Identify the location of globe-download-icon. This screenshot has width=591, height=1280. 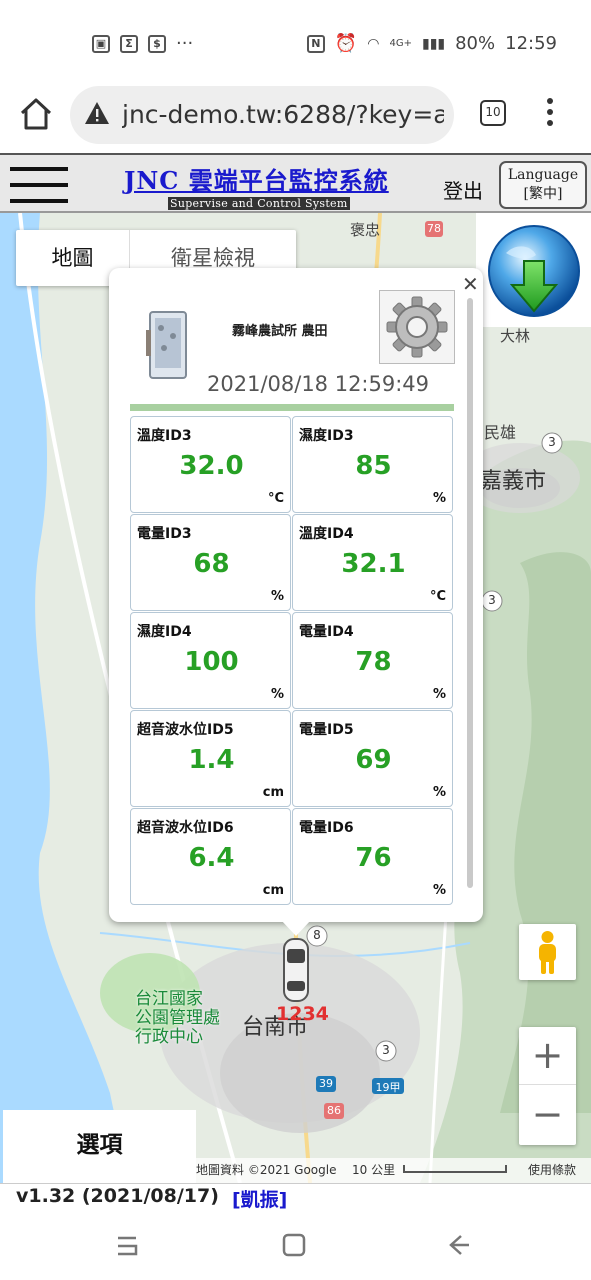
(534, 271).